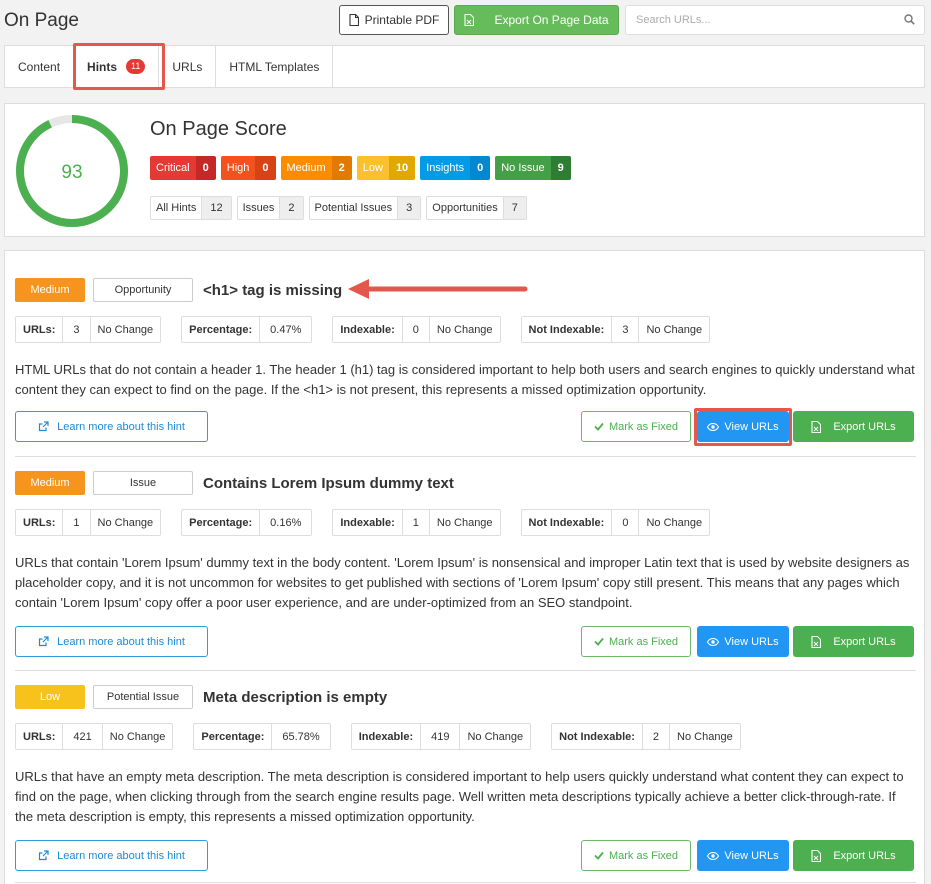 The width and height of the screenshot is (931, 884). What do you see at coordinates (291, 208) in the screenshot?
I see `filter-count: 2` at bounding box center [291, 208].